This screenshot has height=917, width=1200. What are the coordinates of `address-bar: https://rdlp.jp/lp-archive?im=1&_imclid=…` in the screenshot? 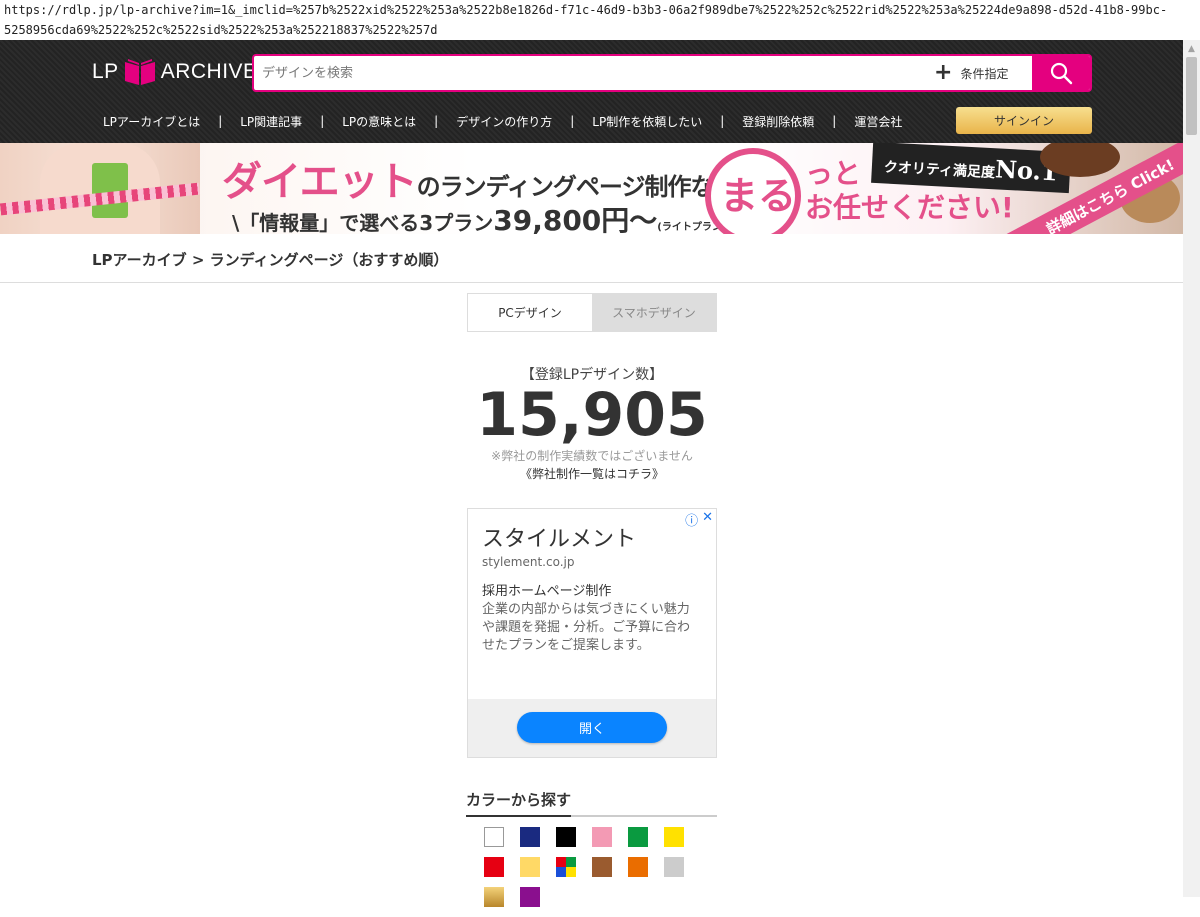 It's located at (600, 20).